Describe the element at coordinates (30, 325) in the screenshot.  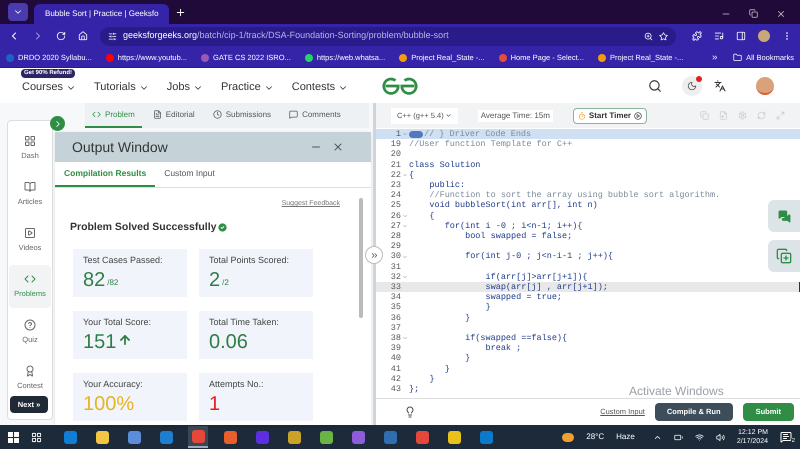
I see `question-icon` at that location.